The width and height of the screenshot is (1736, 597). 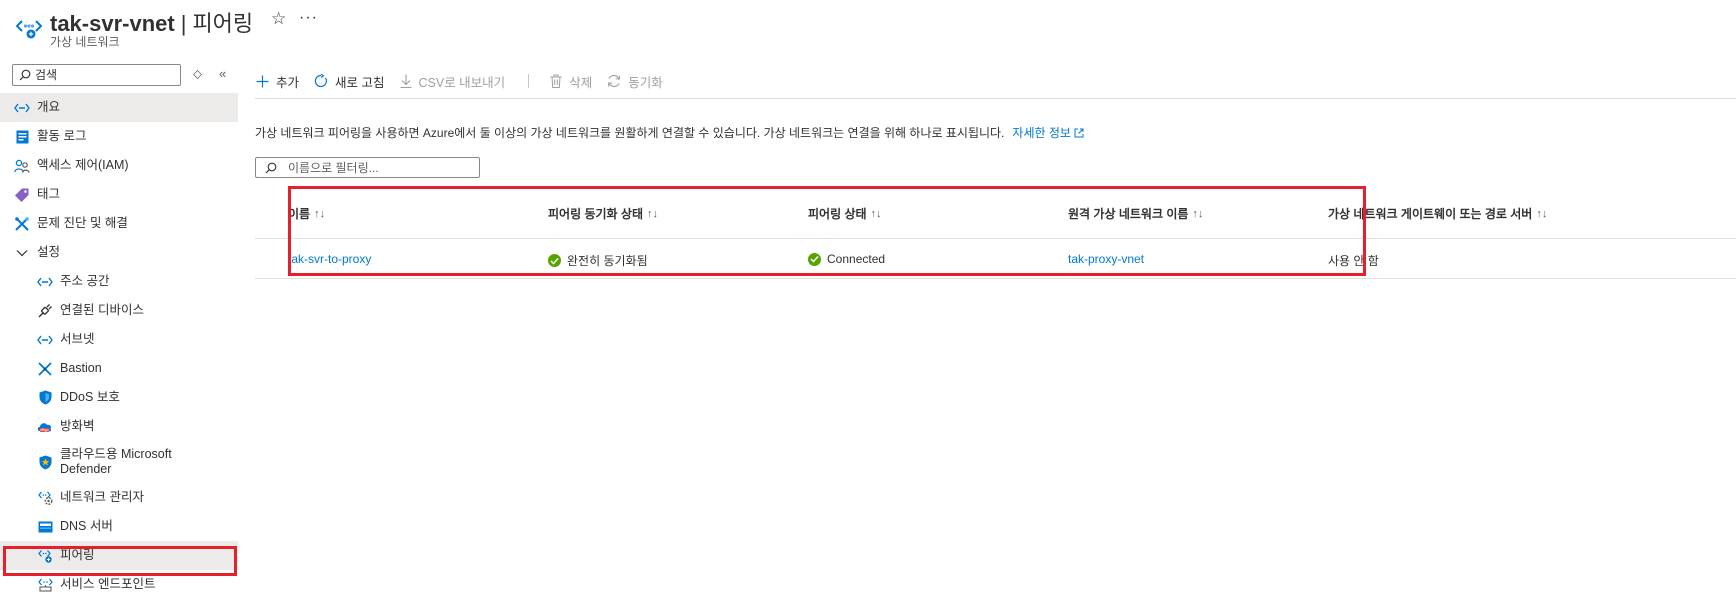 I want to click on column-label: 이름, so click(x=299, y=214).